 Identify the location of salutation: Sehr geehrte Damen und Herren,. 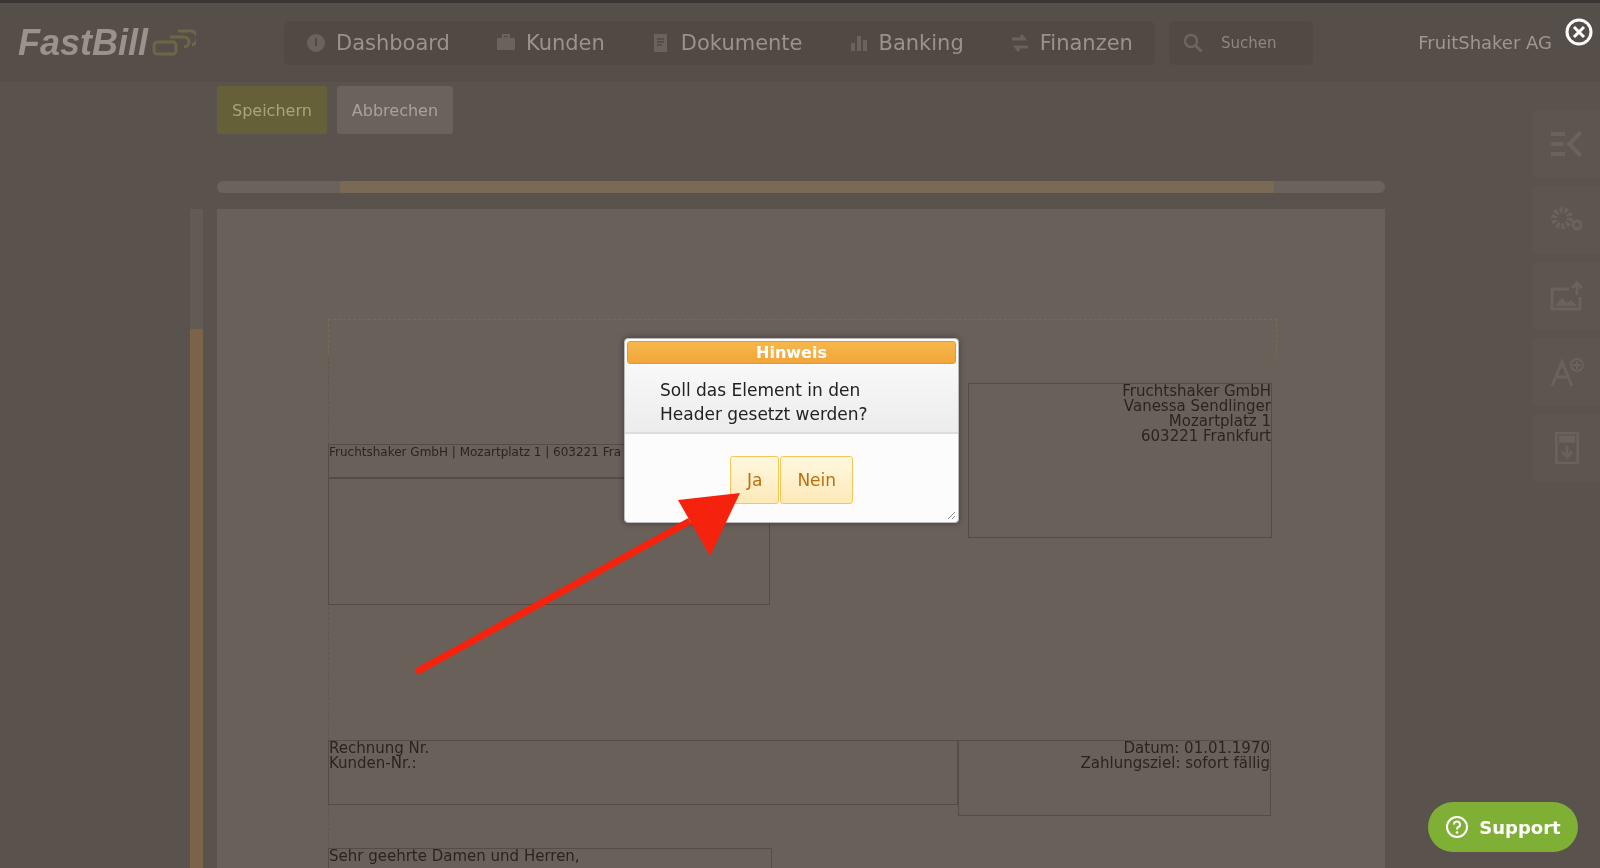
(550, 858).